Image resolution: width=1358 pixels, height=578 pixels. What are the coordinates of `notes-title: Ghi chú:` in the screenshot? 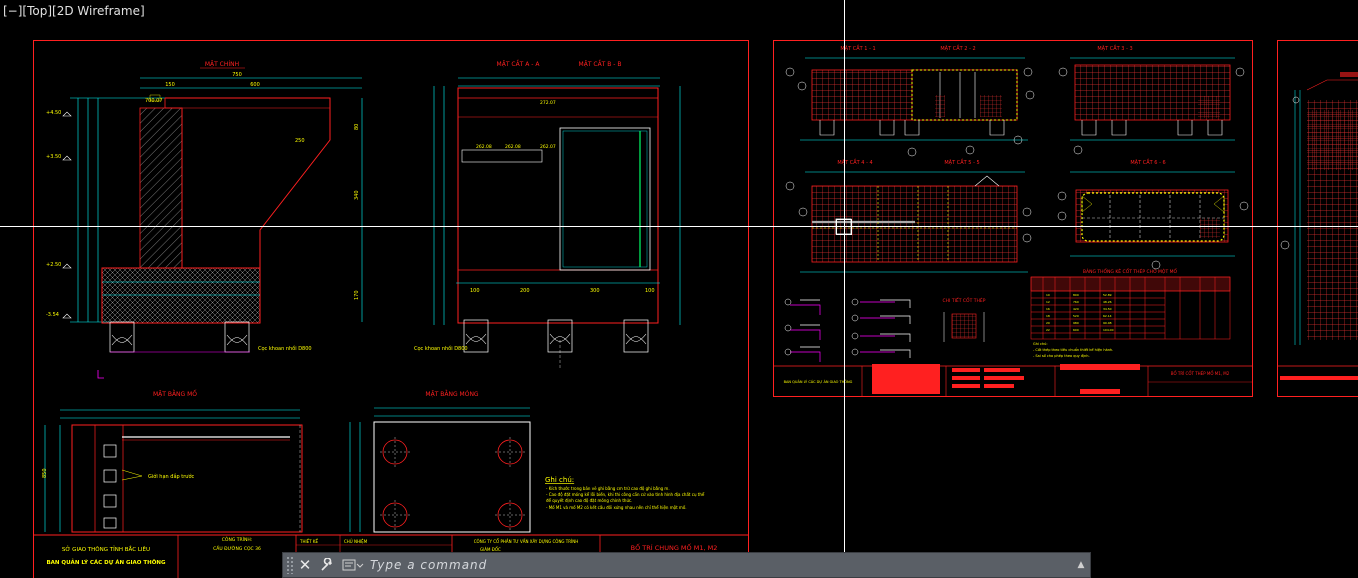 It's located at (559, 480).